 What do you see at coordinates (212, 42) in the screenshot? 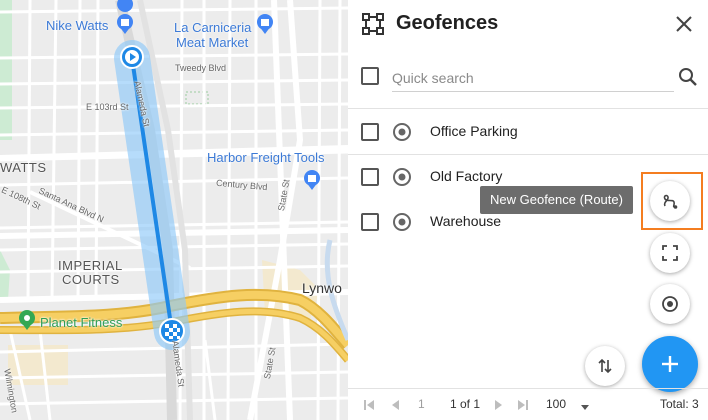
I see `poi-label-carniceria-line2: Meat Market` at bounding box center [212, 42].